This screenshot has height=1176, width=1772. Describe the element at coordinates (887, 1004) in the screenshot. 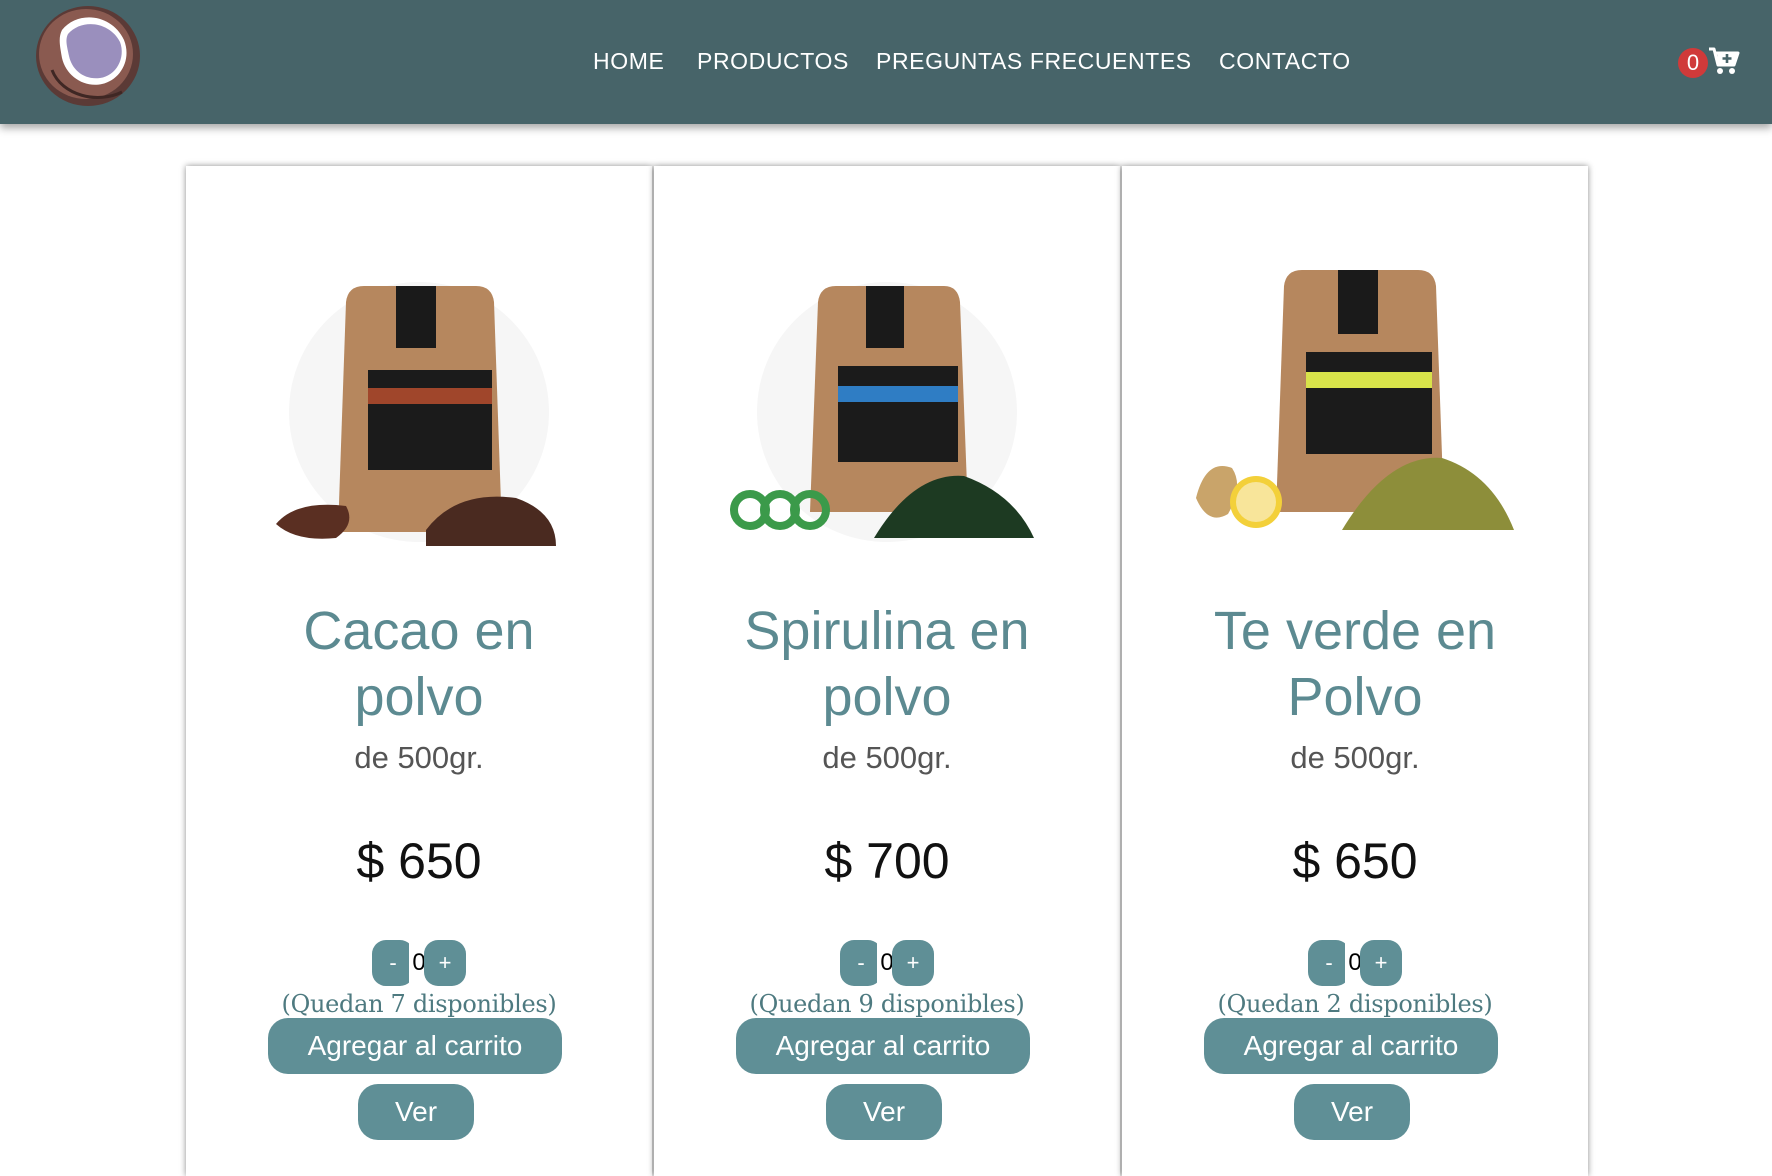

I see `stock-available: (Quedan 9 disponibles)` at that location.